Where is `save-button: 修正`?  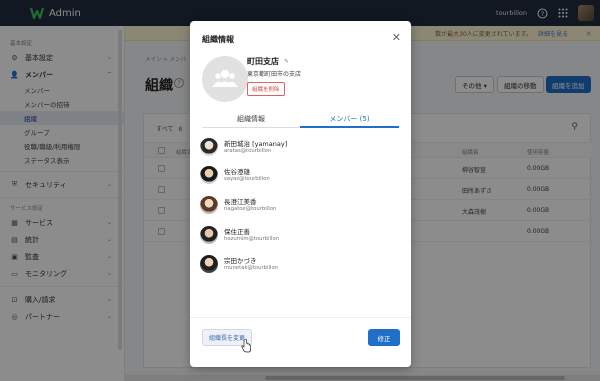
save-button: 修正 is located at coordinates (384, 337).